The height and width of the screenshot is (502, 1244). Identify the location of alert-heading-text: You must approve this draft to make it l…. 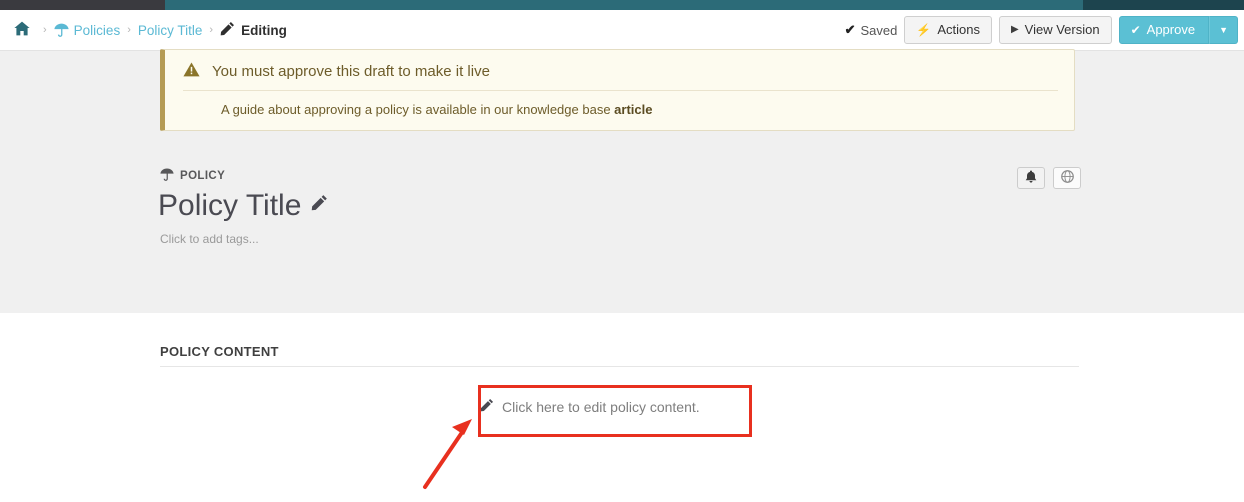
(351, 71).